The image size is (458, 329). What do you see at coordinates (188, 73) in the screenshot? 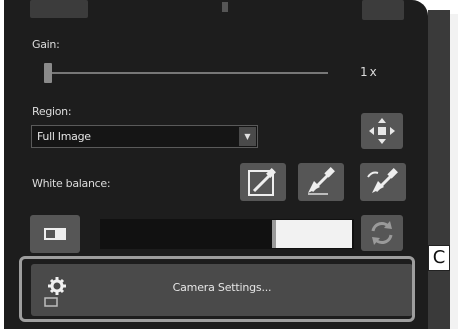
I see `gain-slider-track` at bounding box center [188, 73].